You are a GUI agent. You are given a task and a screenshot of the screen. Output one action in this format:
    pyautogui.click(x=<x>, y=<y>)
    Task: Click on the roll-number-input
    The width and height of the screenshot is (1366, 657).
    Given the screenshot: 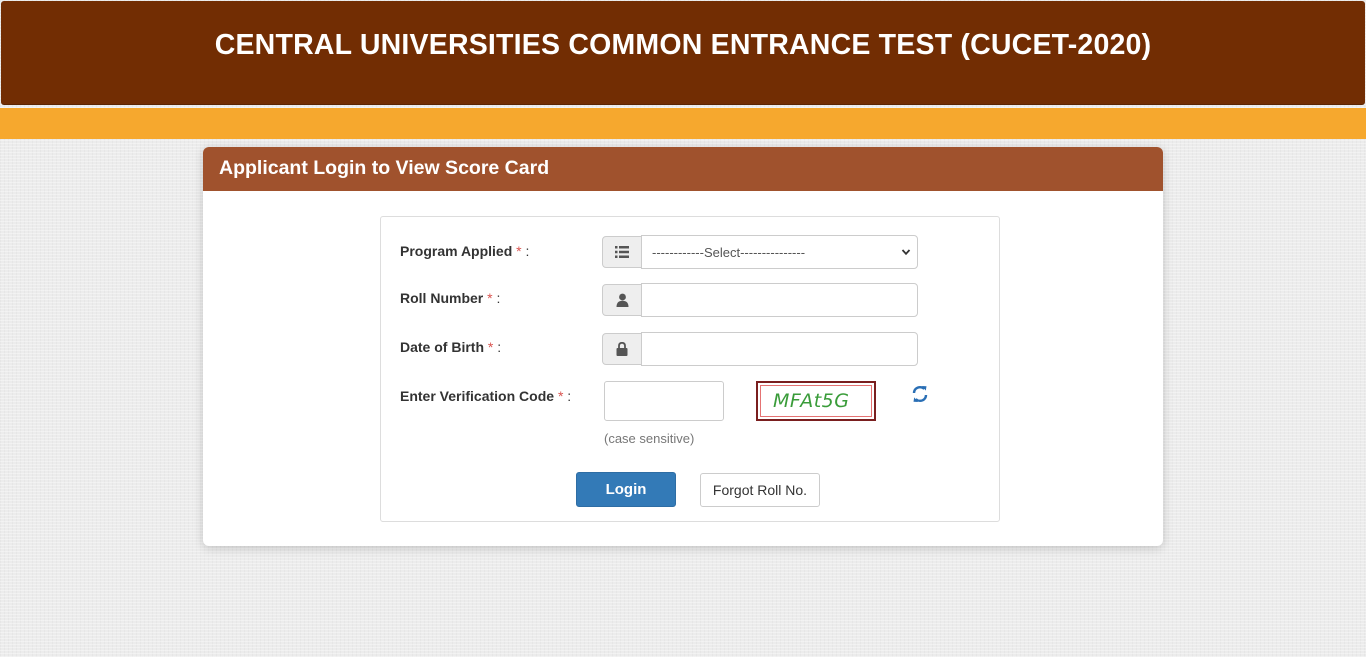 What is the action you would take?
    pyautogui.click(x=779, y=300)
    